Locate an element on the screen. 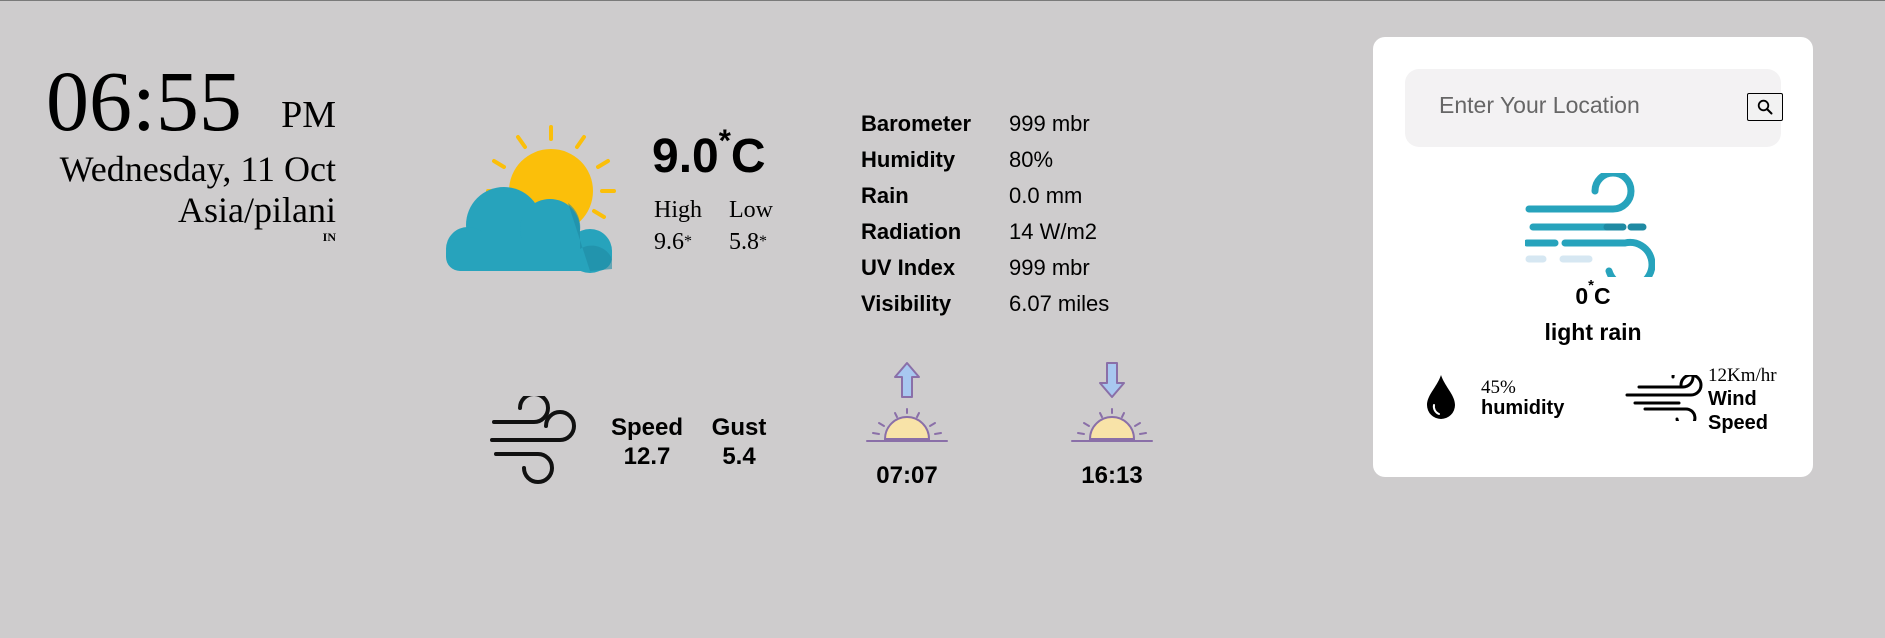 This screenshot has width=1885, height=638. wind-speed-value: 12.7 is located at coordinates (647, 456).